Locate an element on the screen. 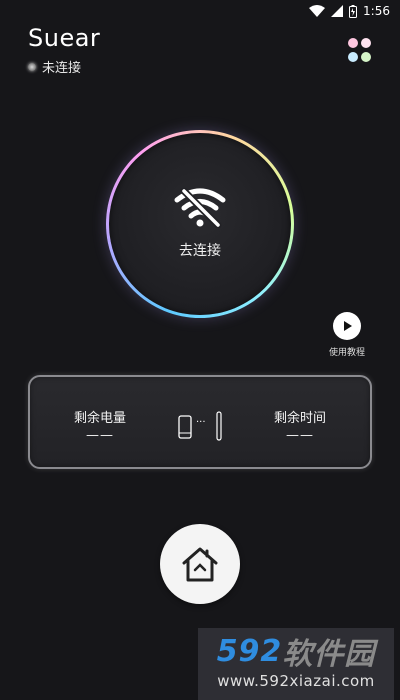  connect-button-inner: 去连接 is located at coordinates (200, 224).